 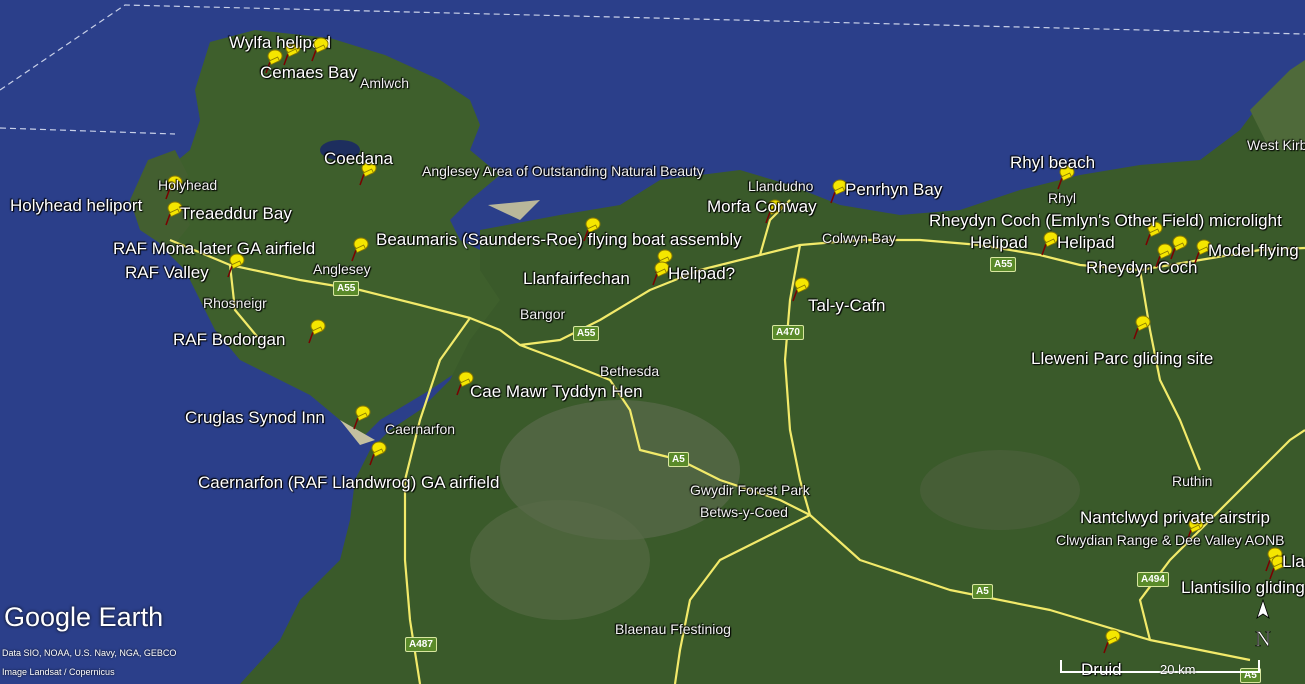 What do you see at coordinates (308, 72) in the screenshot?
I see `placemark-label: Cemaes Bay` at bounding box center [308, 72].